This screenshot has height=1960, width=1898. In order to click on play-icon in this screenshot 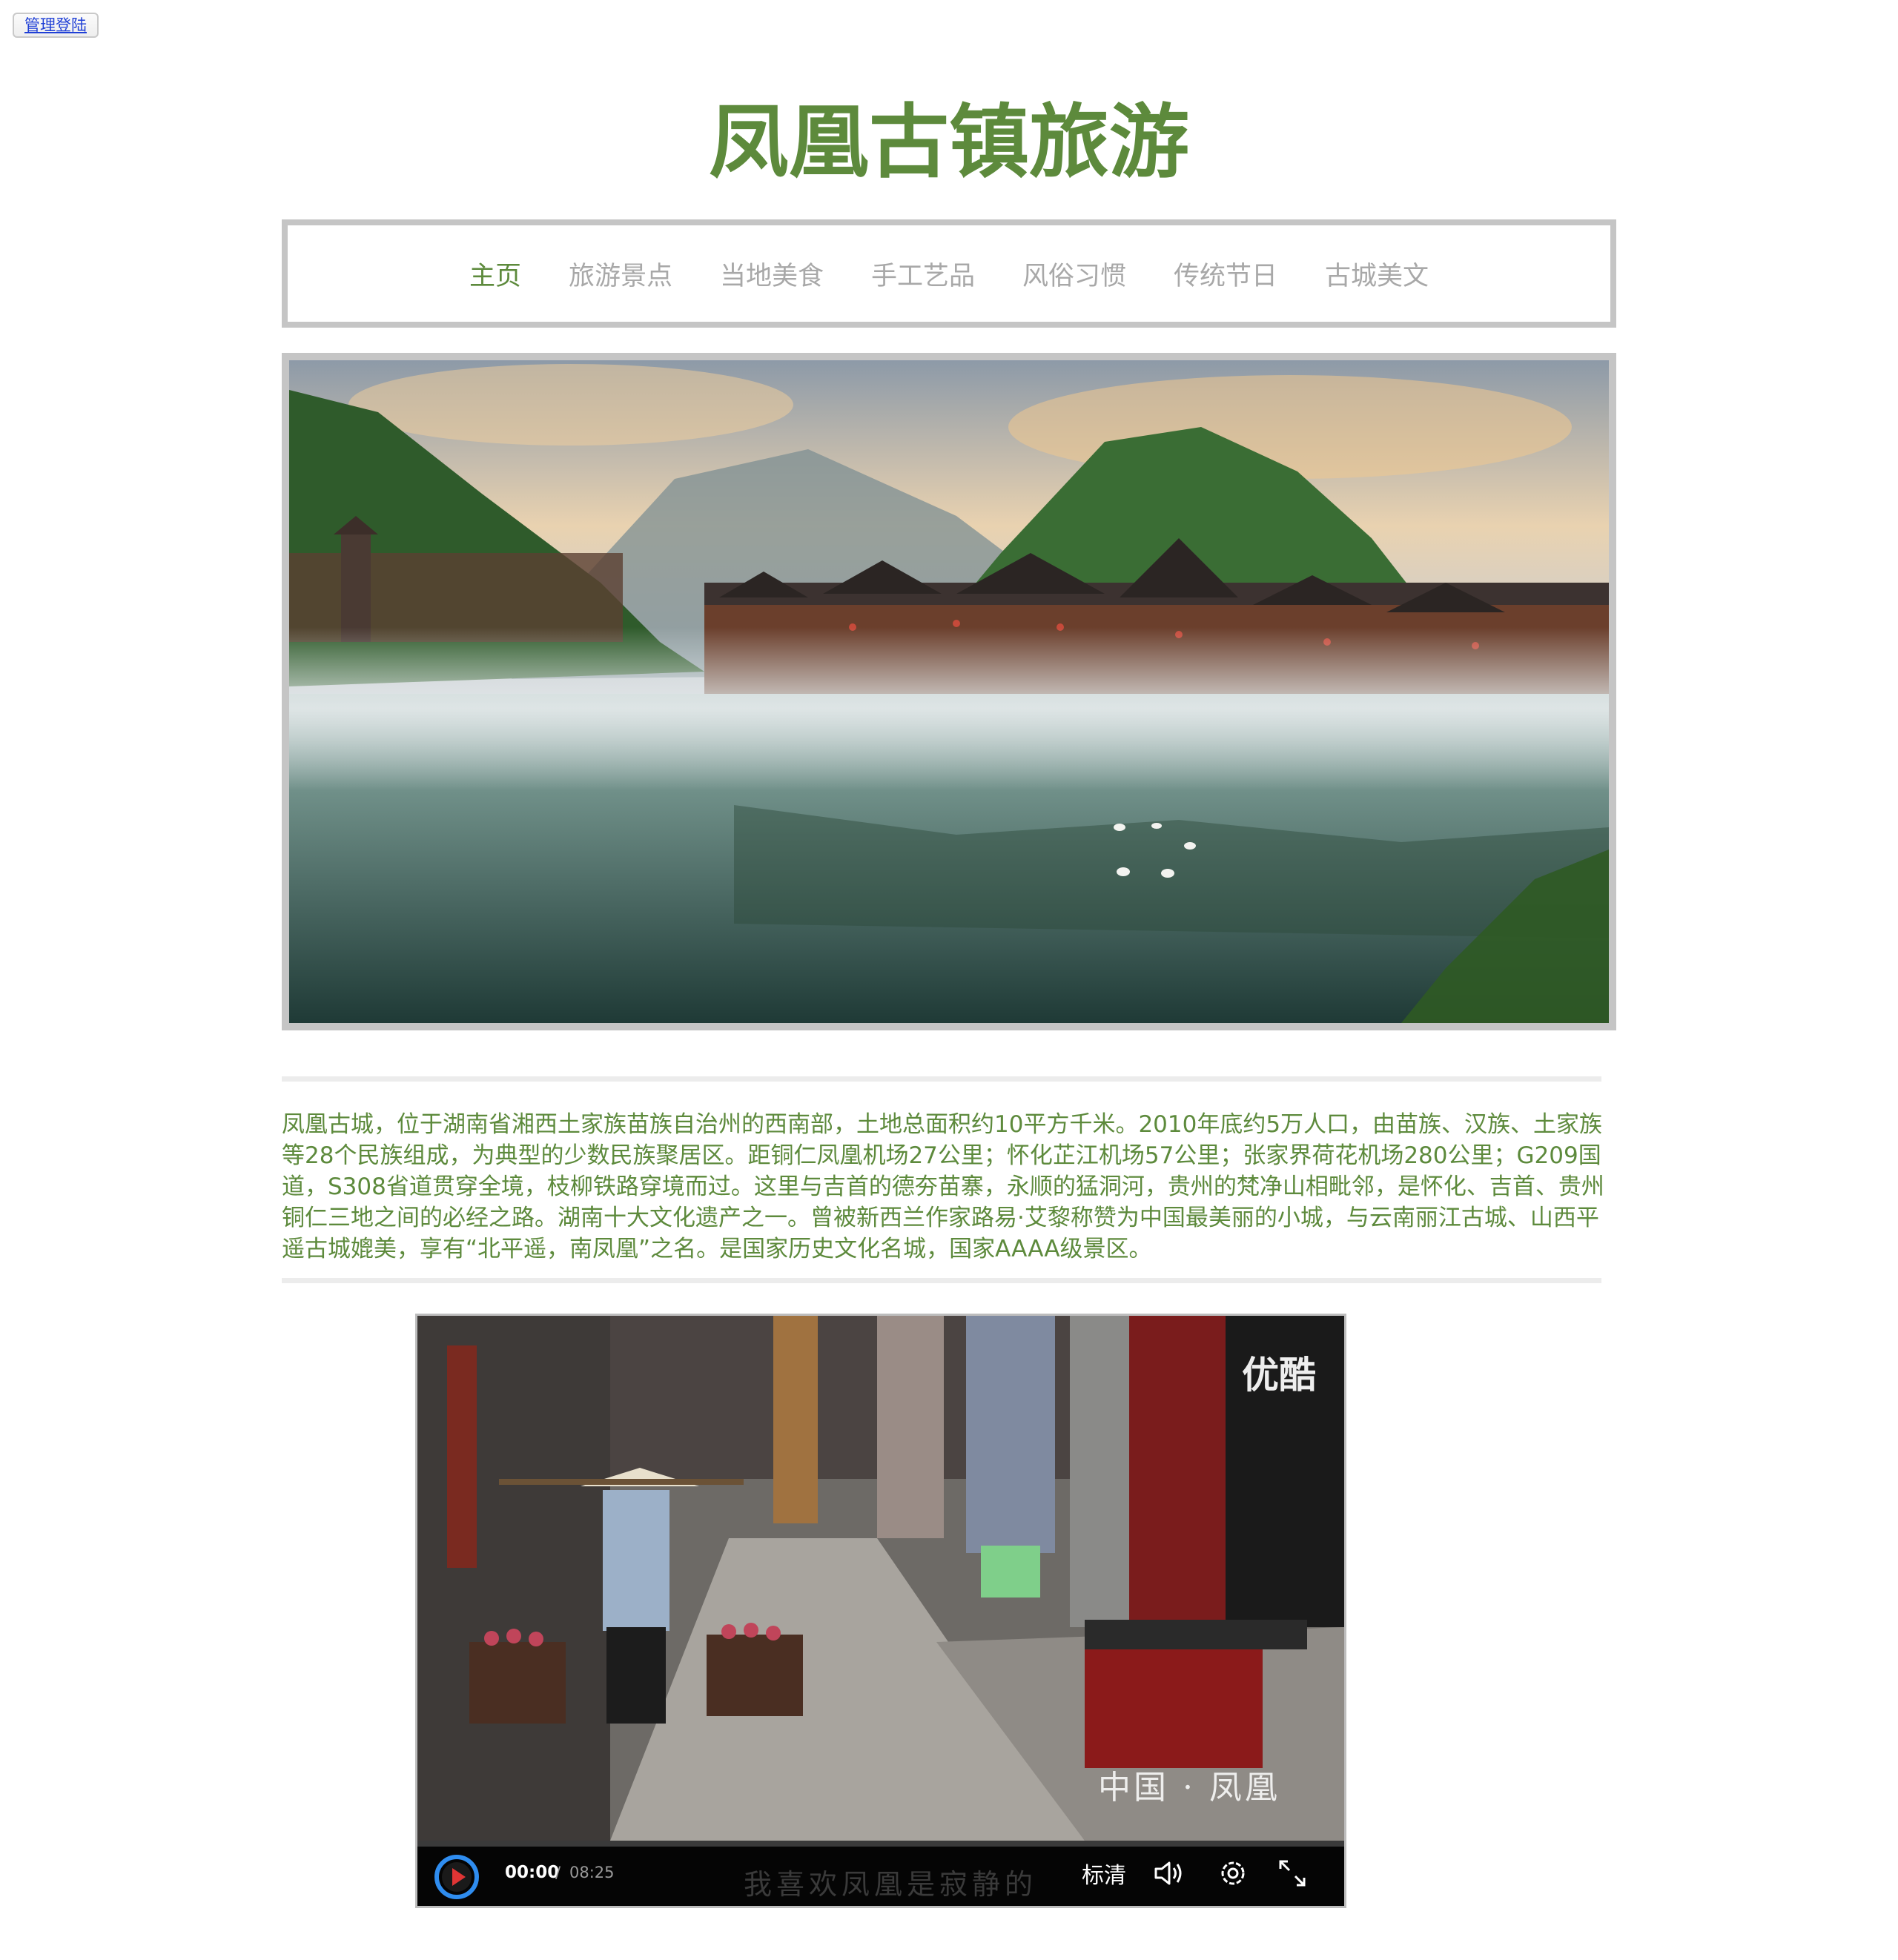, I will do `click(457, 1877)`.